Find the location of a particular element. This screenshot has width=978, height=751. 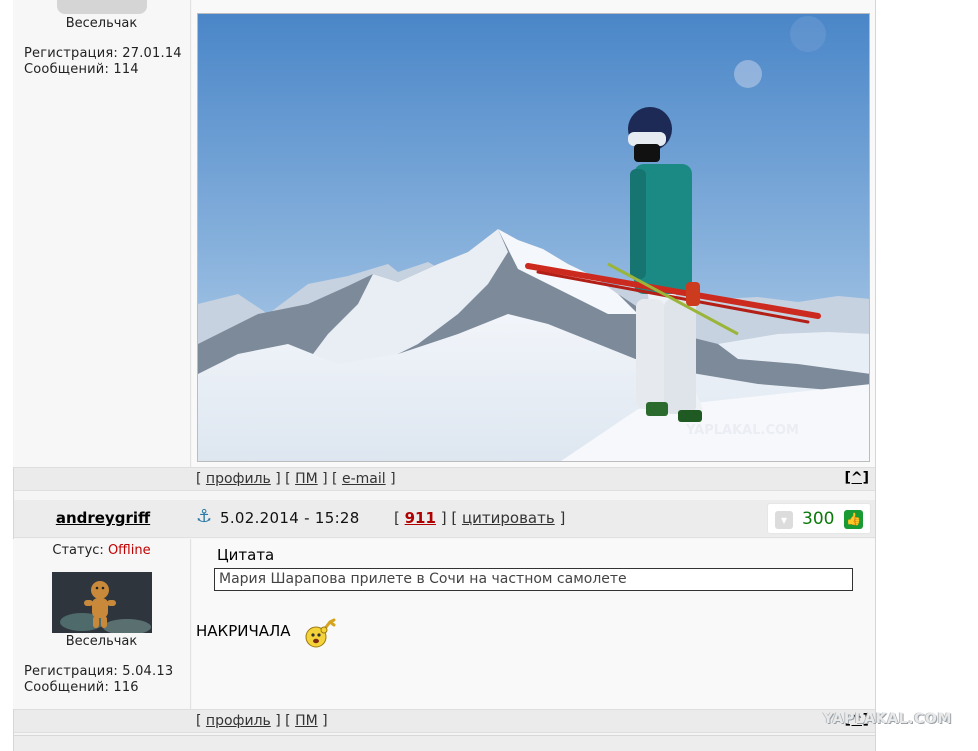

user-status: Статус: Offline is located at coordinates (101, 550).